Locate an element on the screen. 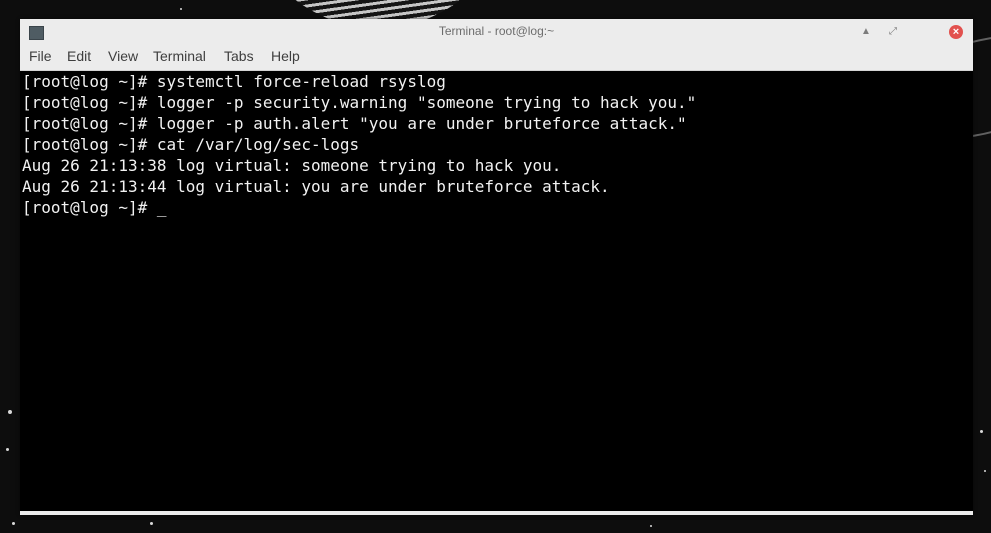 The image size is (991, 533). menu-terminal: Terminal is located at coordinates (179, 56).